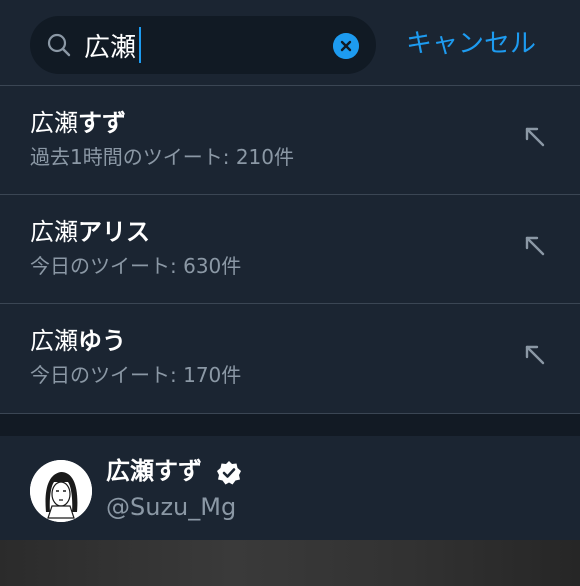 This screenshot has width=580, height=586. What do you see at coordinates (162, 157) in the screenshot?
I see `suggestion-tweet-count: 過去1時間のツイート: 210件` at bounding box center [162, 157].